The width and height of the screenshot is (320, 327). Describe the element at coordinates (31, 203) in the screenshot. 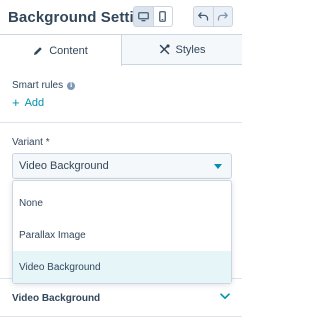

I see `option-none-label: None` at that location.